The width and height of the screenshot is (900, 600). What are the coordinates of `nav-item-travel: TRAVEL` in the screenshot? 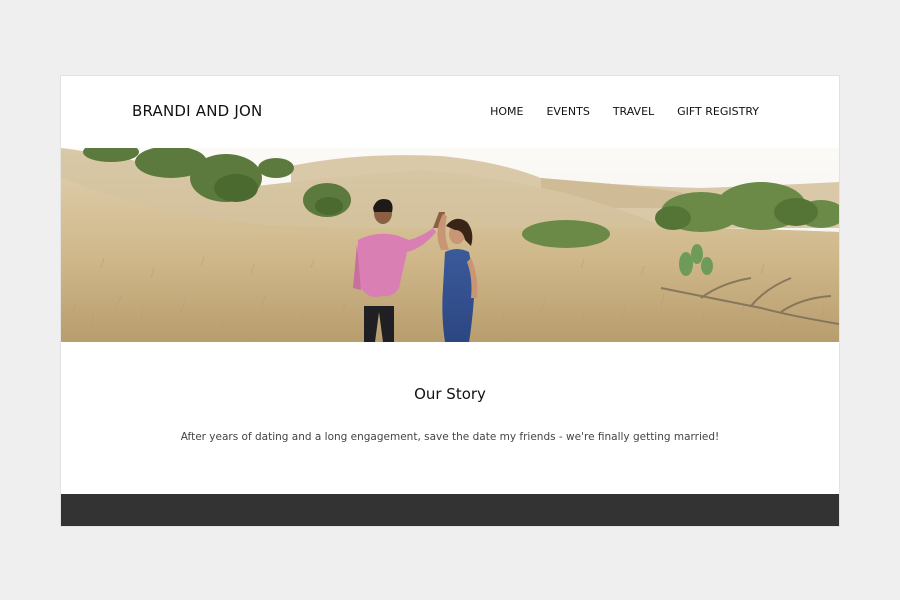 It's located at (633, 111).